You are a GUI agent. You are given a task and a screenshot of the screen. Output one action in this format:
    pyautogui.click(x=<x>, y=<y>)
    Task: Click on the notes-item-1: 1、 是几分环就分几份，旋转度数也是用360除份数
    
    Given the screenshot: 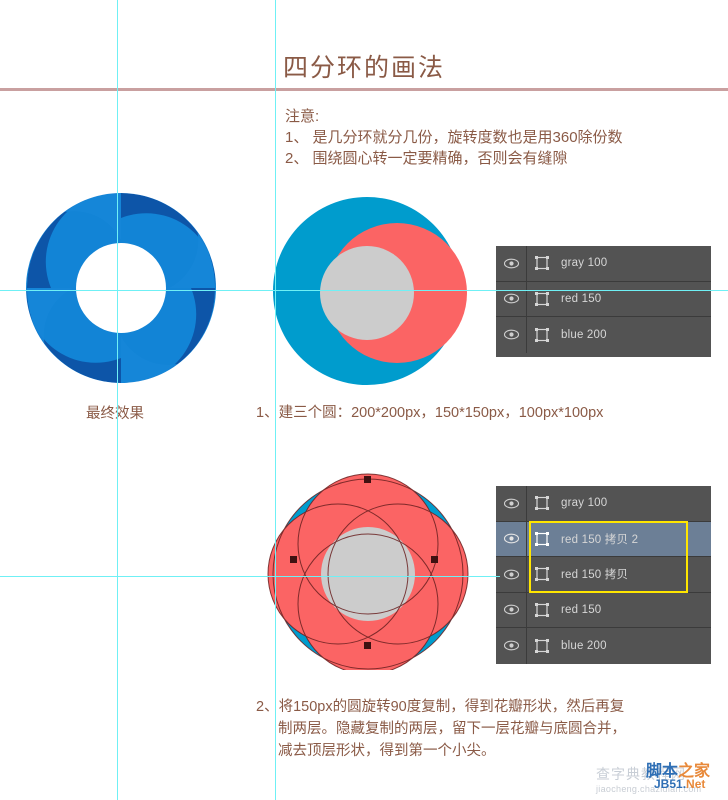 What is the action you would take?
    pyautogui.click(x=454, y=137)
    